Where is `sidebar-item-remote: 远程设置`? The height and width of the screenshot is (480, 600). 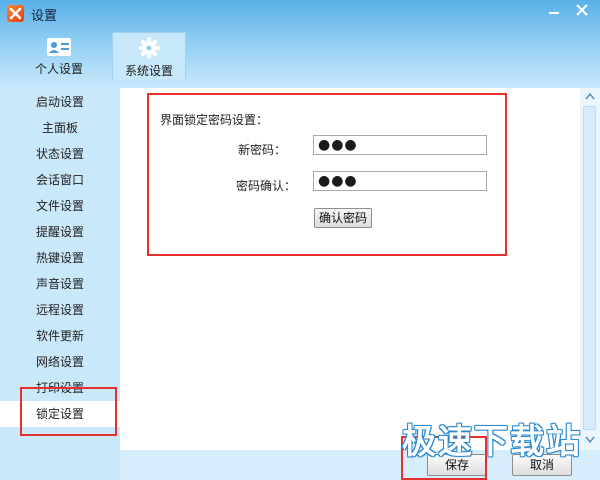 sidebar-item-remote: 远程设置 is located at coordinates (60, 310).